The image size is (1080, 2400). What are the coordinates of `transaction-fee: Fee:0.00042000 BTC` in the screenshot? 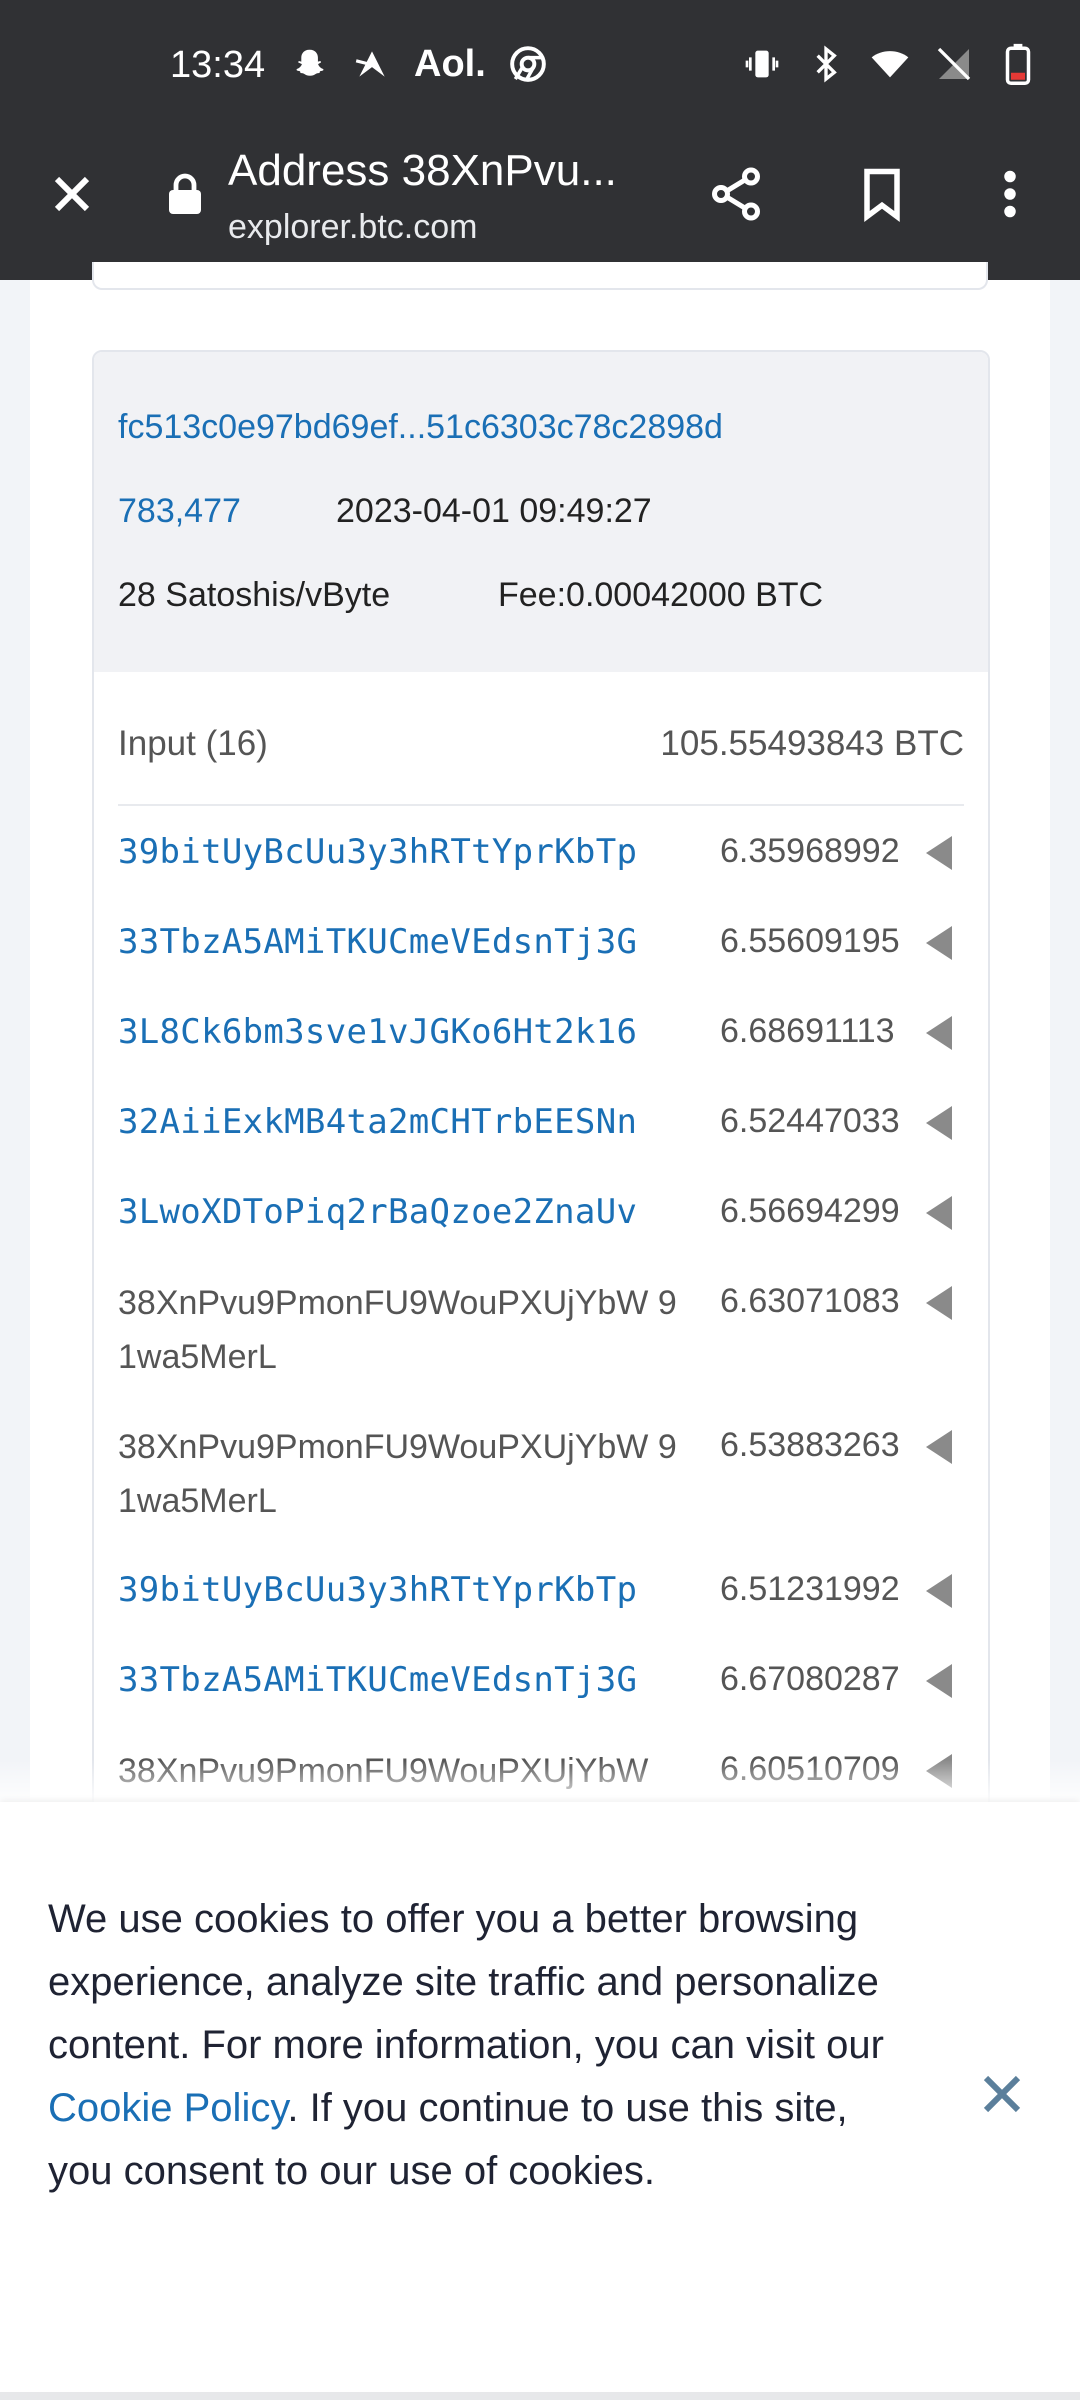 It's located at (661, 595).